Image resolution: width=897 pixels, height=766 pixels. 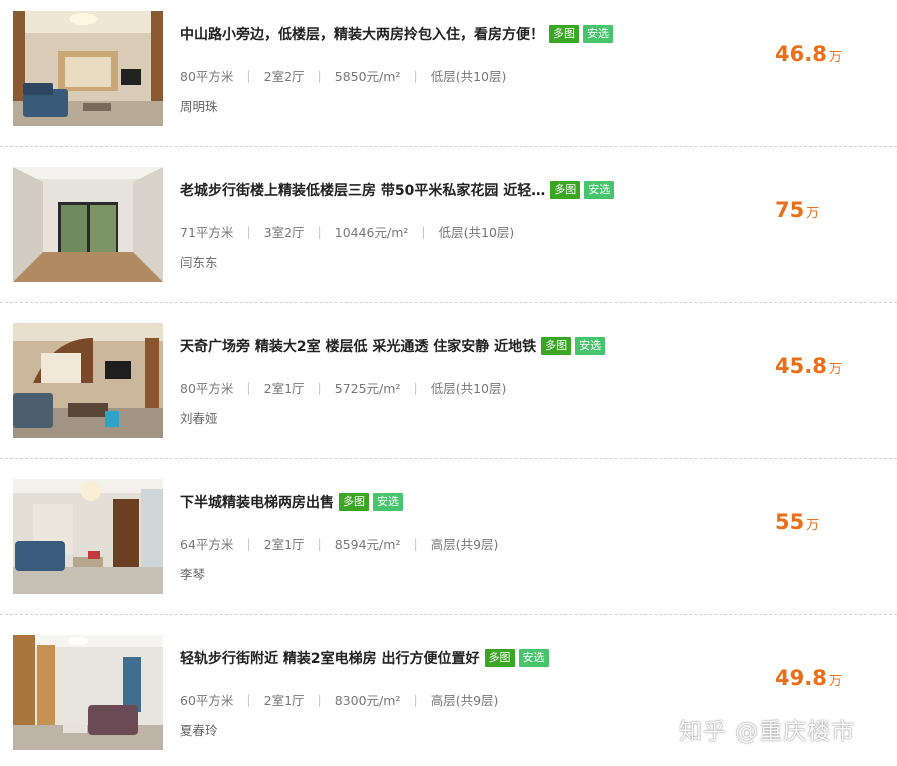 What do you see at coordinates (199, 106) in the screenshot?
I see `agent-name: 周明珠` at bounding box center [199, 106].